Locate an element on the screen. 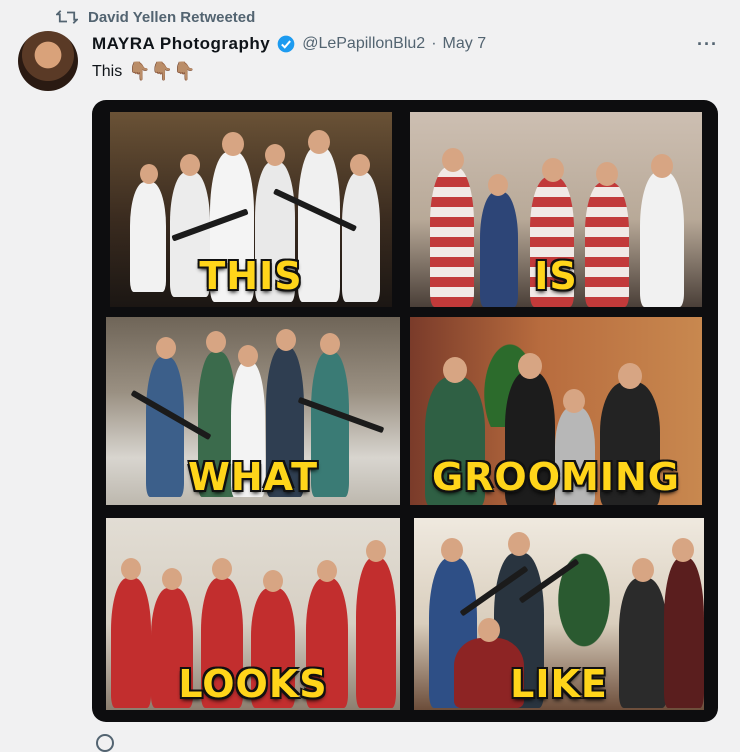  caption-grooming: GROOMING is located at coordinates (555, 477).